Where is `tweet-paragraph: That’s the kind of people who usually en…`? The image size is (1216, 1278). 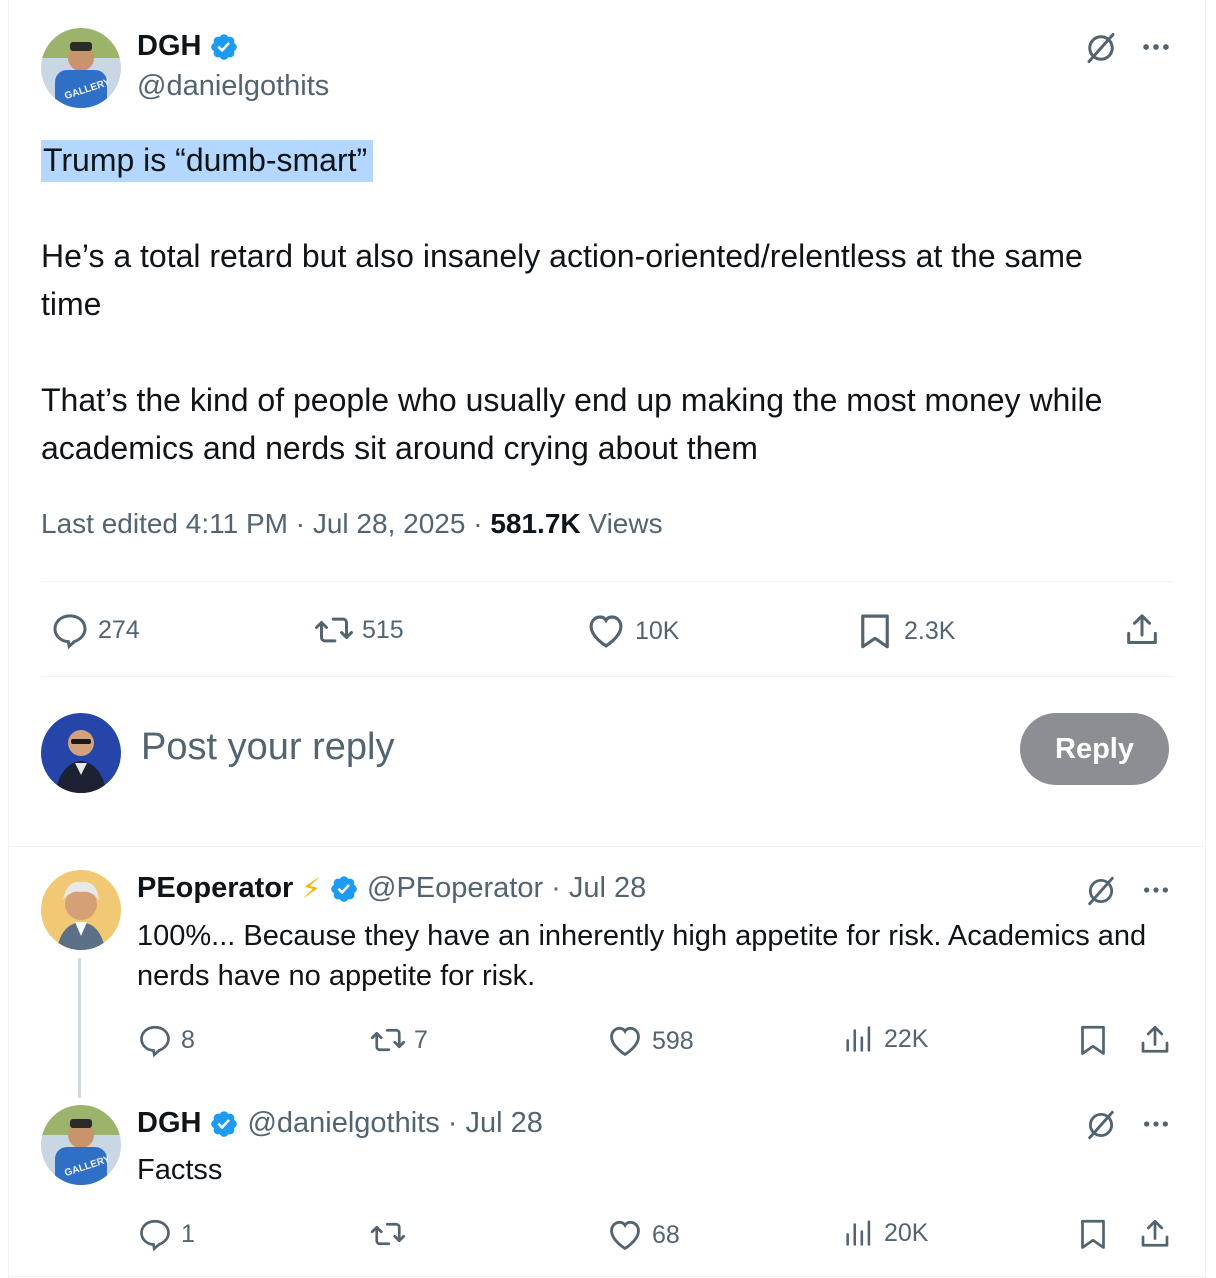 tweet-paragraph: That’s the kind of people who usually en… is located at coordinates (572, 424).